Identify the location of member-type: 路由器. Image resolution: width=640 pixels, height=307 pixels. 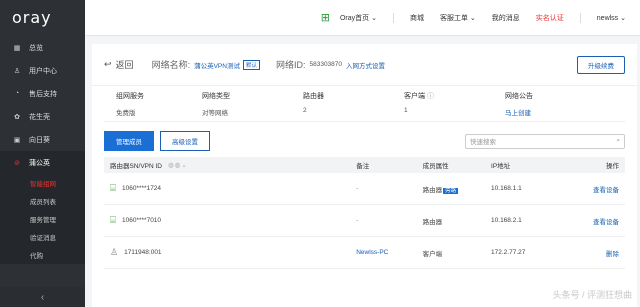
(432, 190).